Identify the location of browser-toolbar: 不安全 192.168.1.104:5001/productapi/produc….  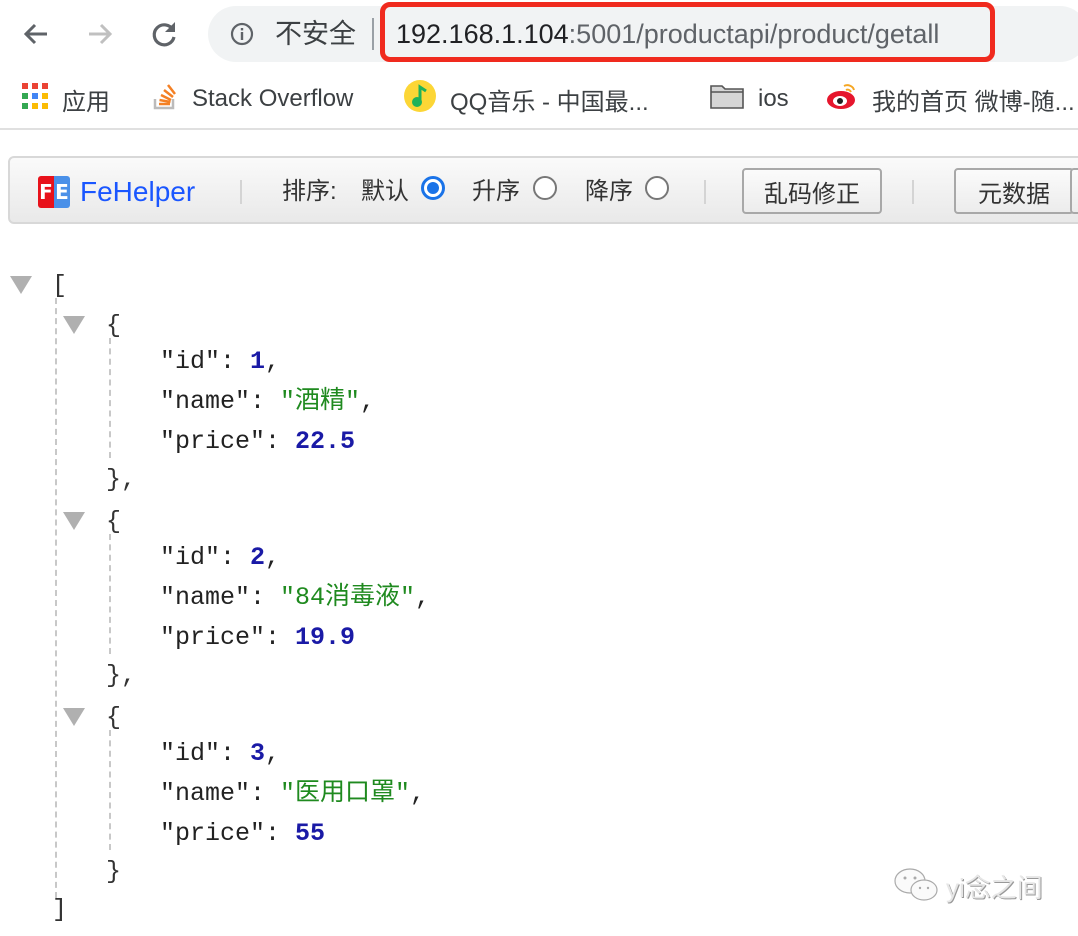
(539, 34).